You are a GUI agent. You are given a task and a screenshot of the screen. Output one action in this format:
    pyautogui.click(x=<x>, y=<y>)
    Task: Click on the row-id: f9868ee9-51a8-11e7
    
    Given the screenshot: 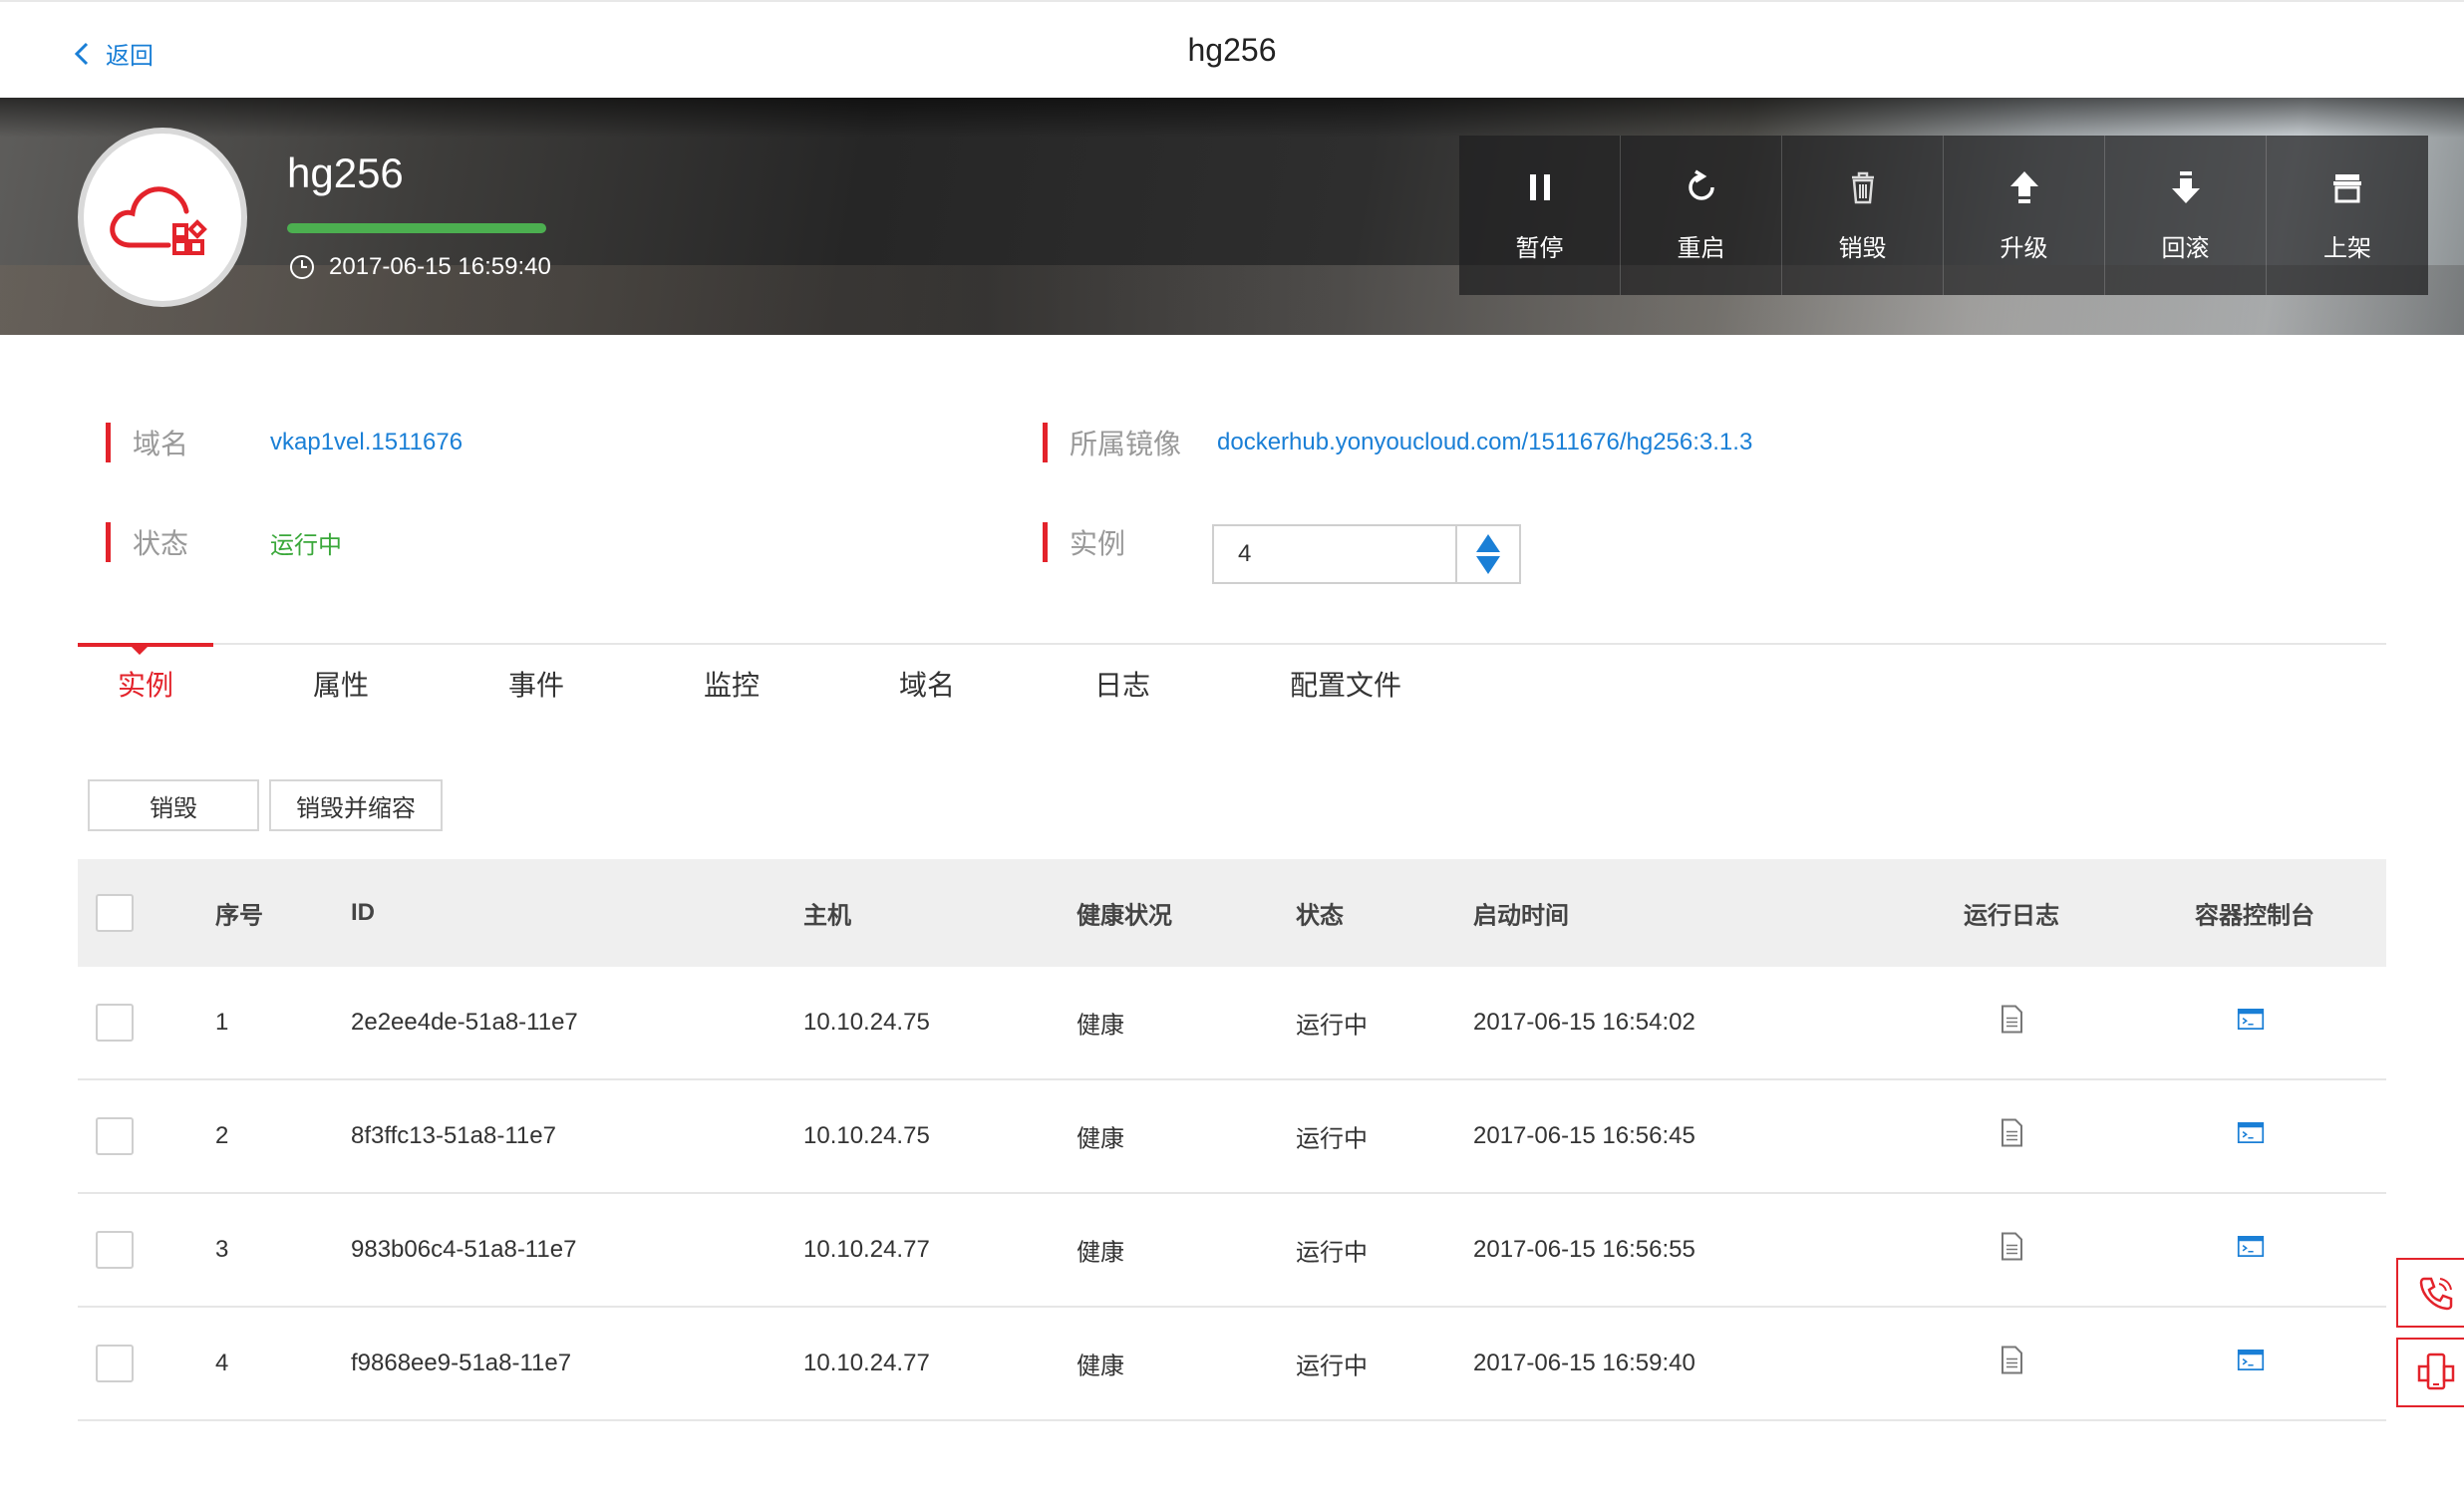 What is the action you would take?
    pyautogui.click(x=462, y=1363)
    